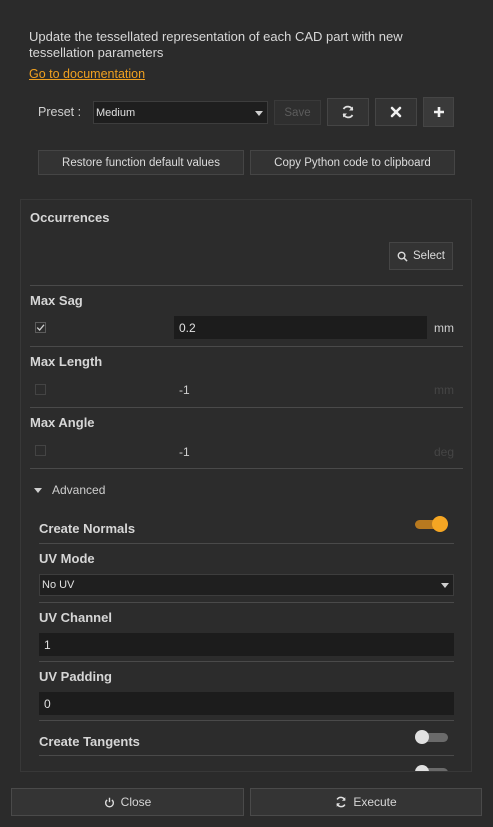  What do you see at coordinates (300, 327) in the screenshot?
I see `max-sag-input: 0.2` at bounding box center [300, 327].